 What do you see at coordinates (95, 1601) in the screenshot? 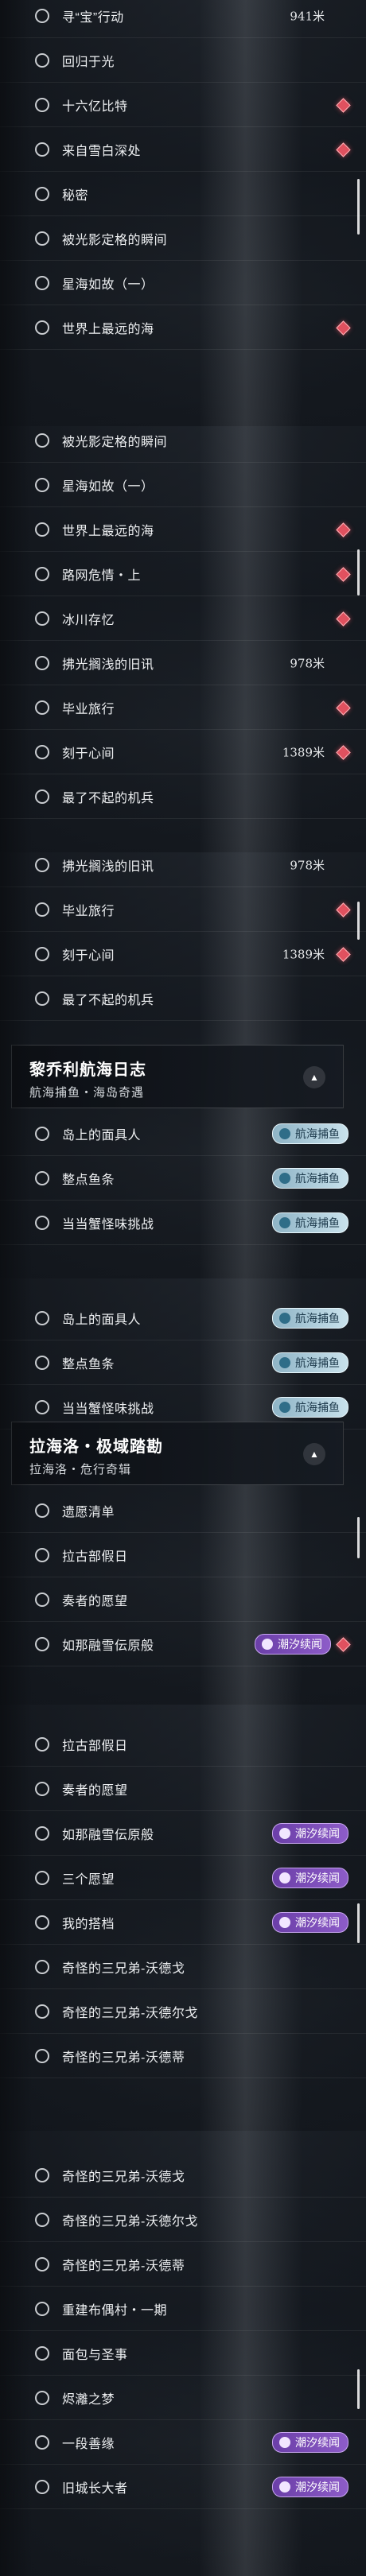
I see `quest-title: 奏者的愿望` at bounding box center [95, 1601].